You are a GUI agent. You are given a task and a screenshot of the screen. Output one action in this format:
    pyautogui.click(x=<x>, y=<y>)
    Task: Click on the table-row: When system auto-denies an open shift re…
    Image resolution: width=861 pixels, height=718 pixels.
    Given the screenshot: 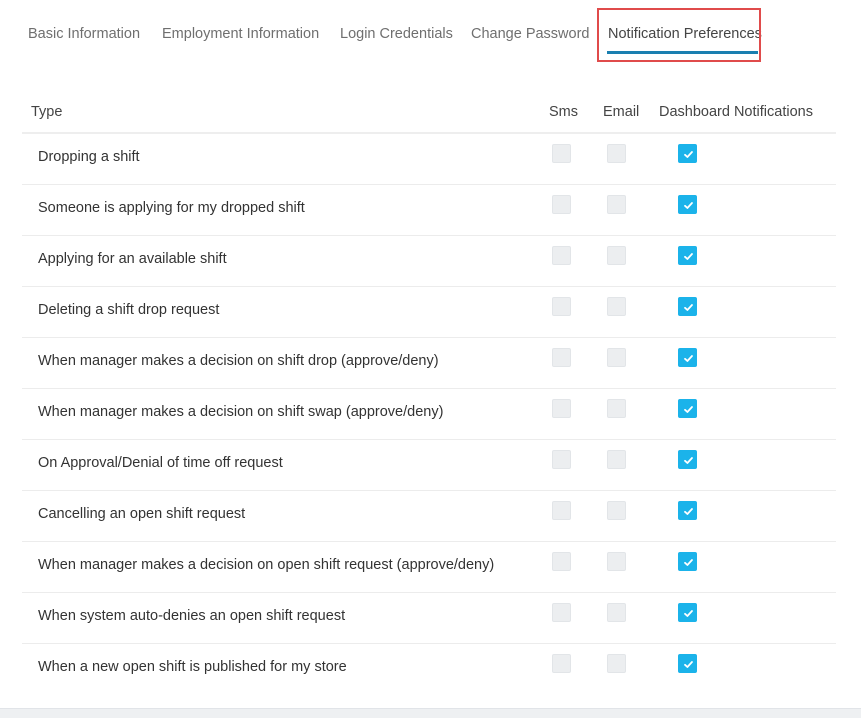 What is the action you would take?
    pyautogui.click(x=429, y=618)
    